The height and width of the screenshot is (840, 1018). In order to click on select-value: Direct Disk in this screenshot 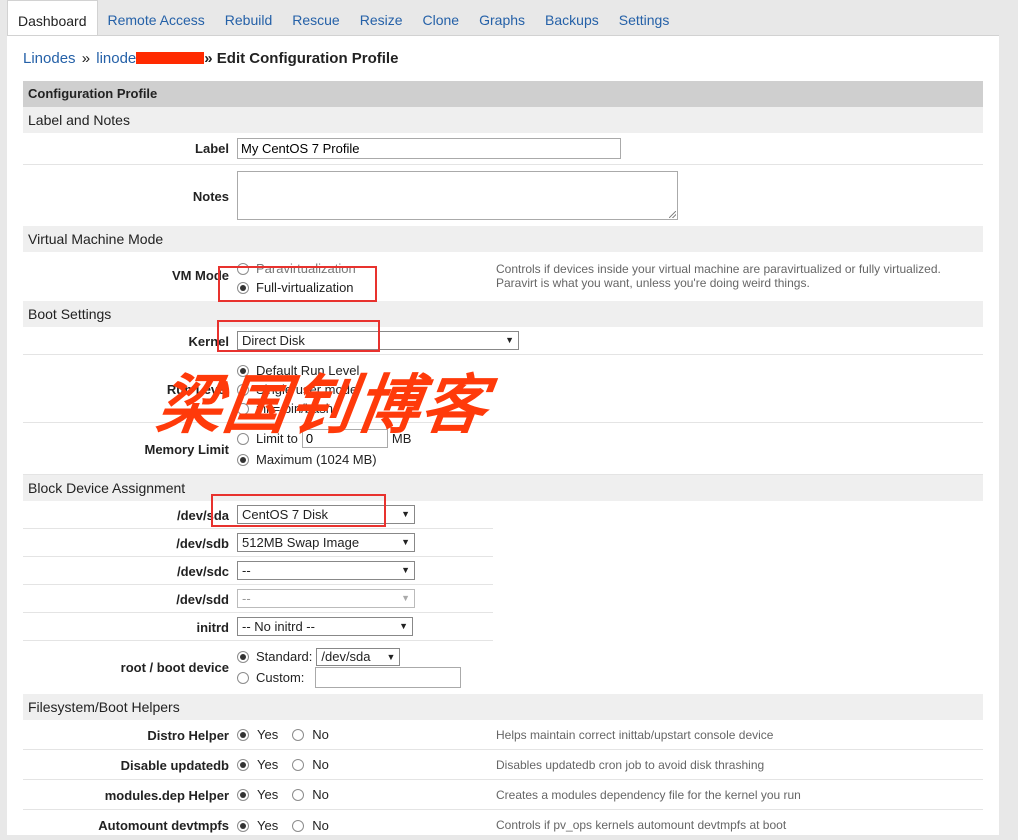, I will do `click(273, 340)`.